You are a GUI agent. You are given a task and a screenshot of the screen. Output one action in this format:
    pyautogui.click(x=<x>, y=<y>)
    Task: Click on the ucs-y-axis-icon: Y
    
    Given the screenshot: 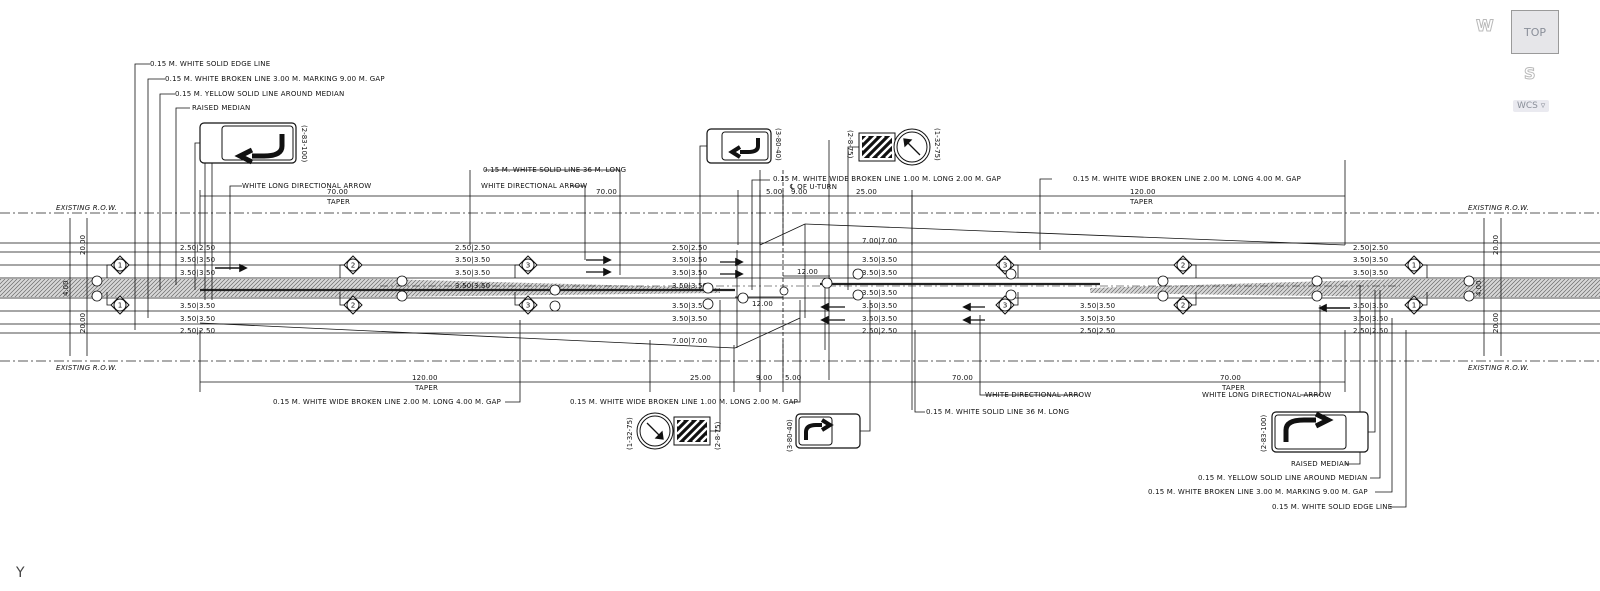 What is the action you would take?
    pyautogui.click(x=20, y=573)
    